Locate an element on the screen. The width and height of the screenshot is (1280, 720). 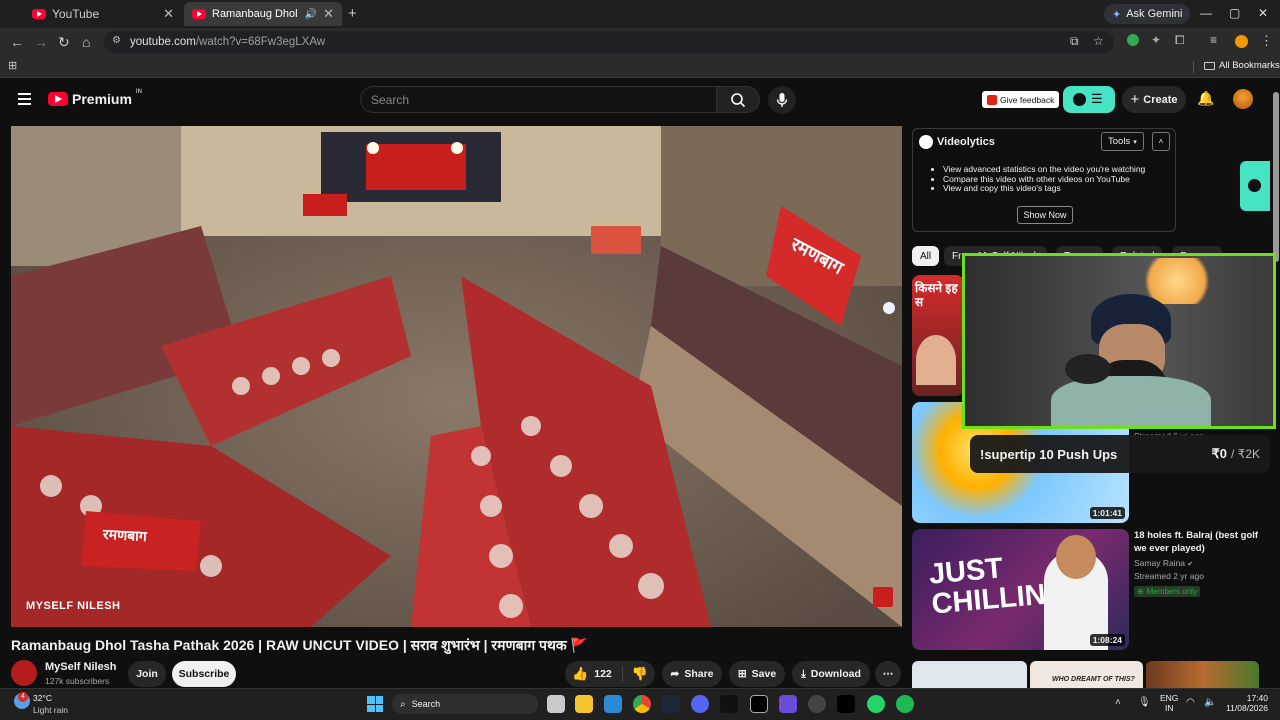
video-duration: 1:01:41 is located at coordinates (1107, 513).